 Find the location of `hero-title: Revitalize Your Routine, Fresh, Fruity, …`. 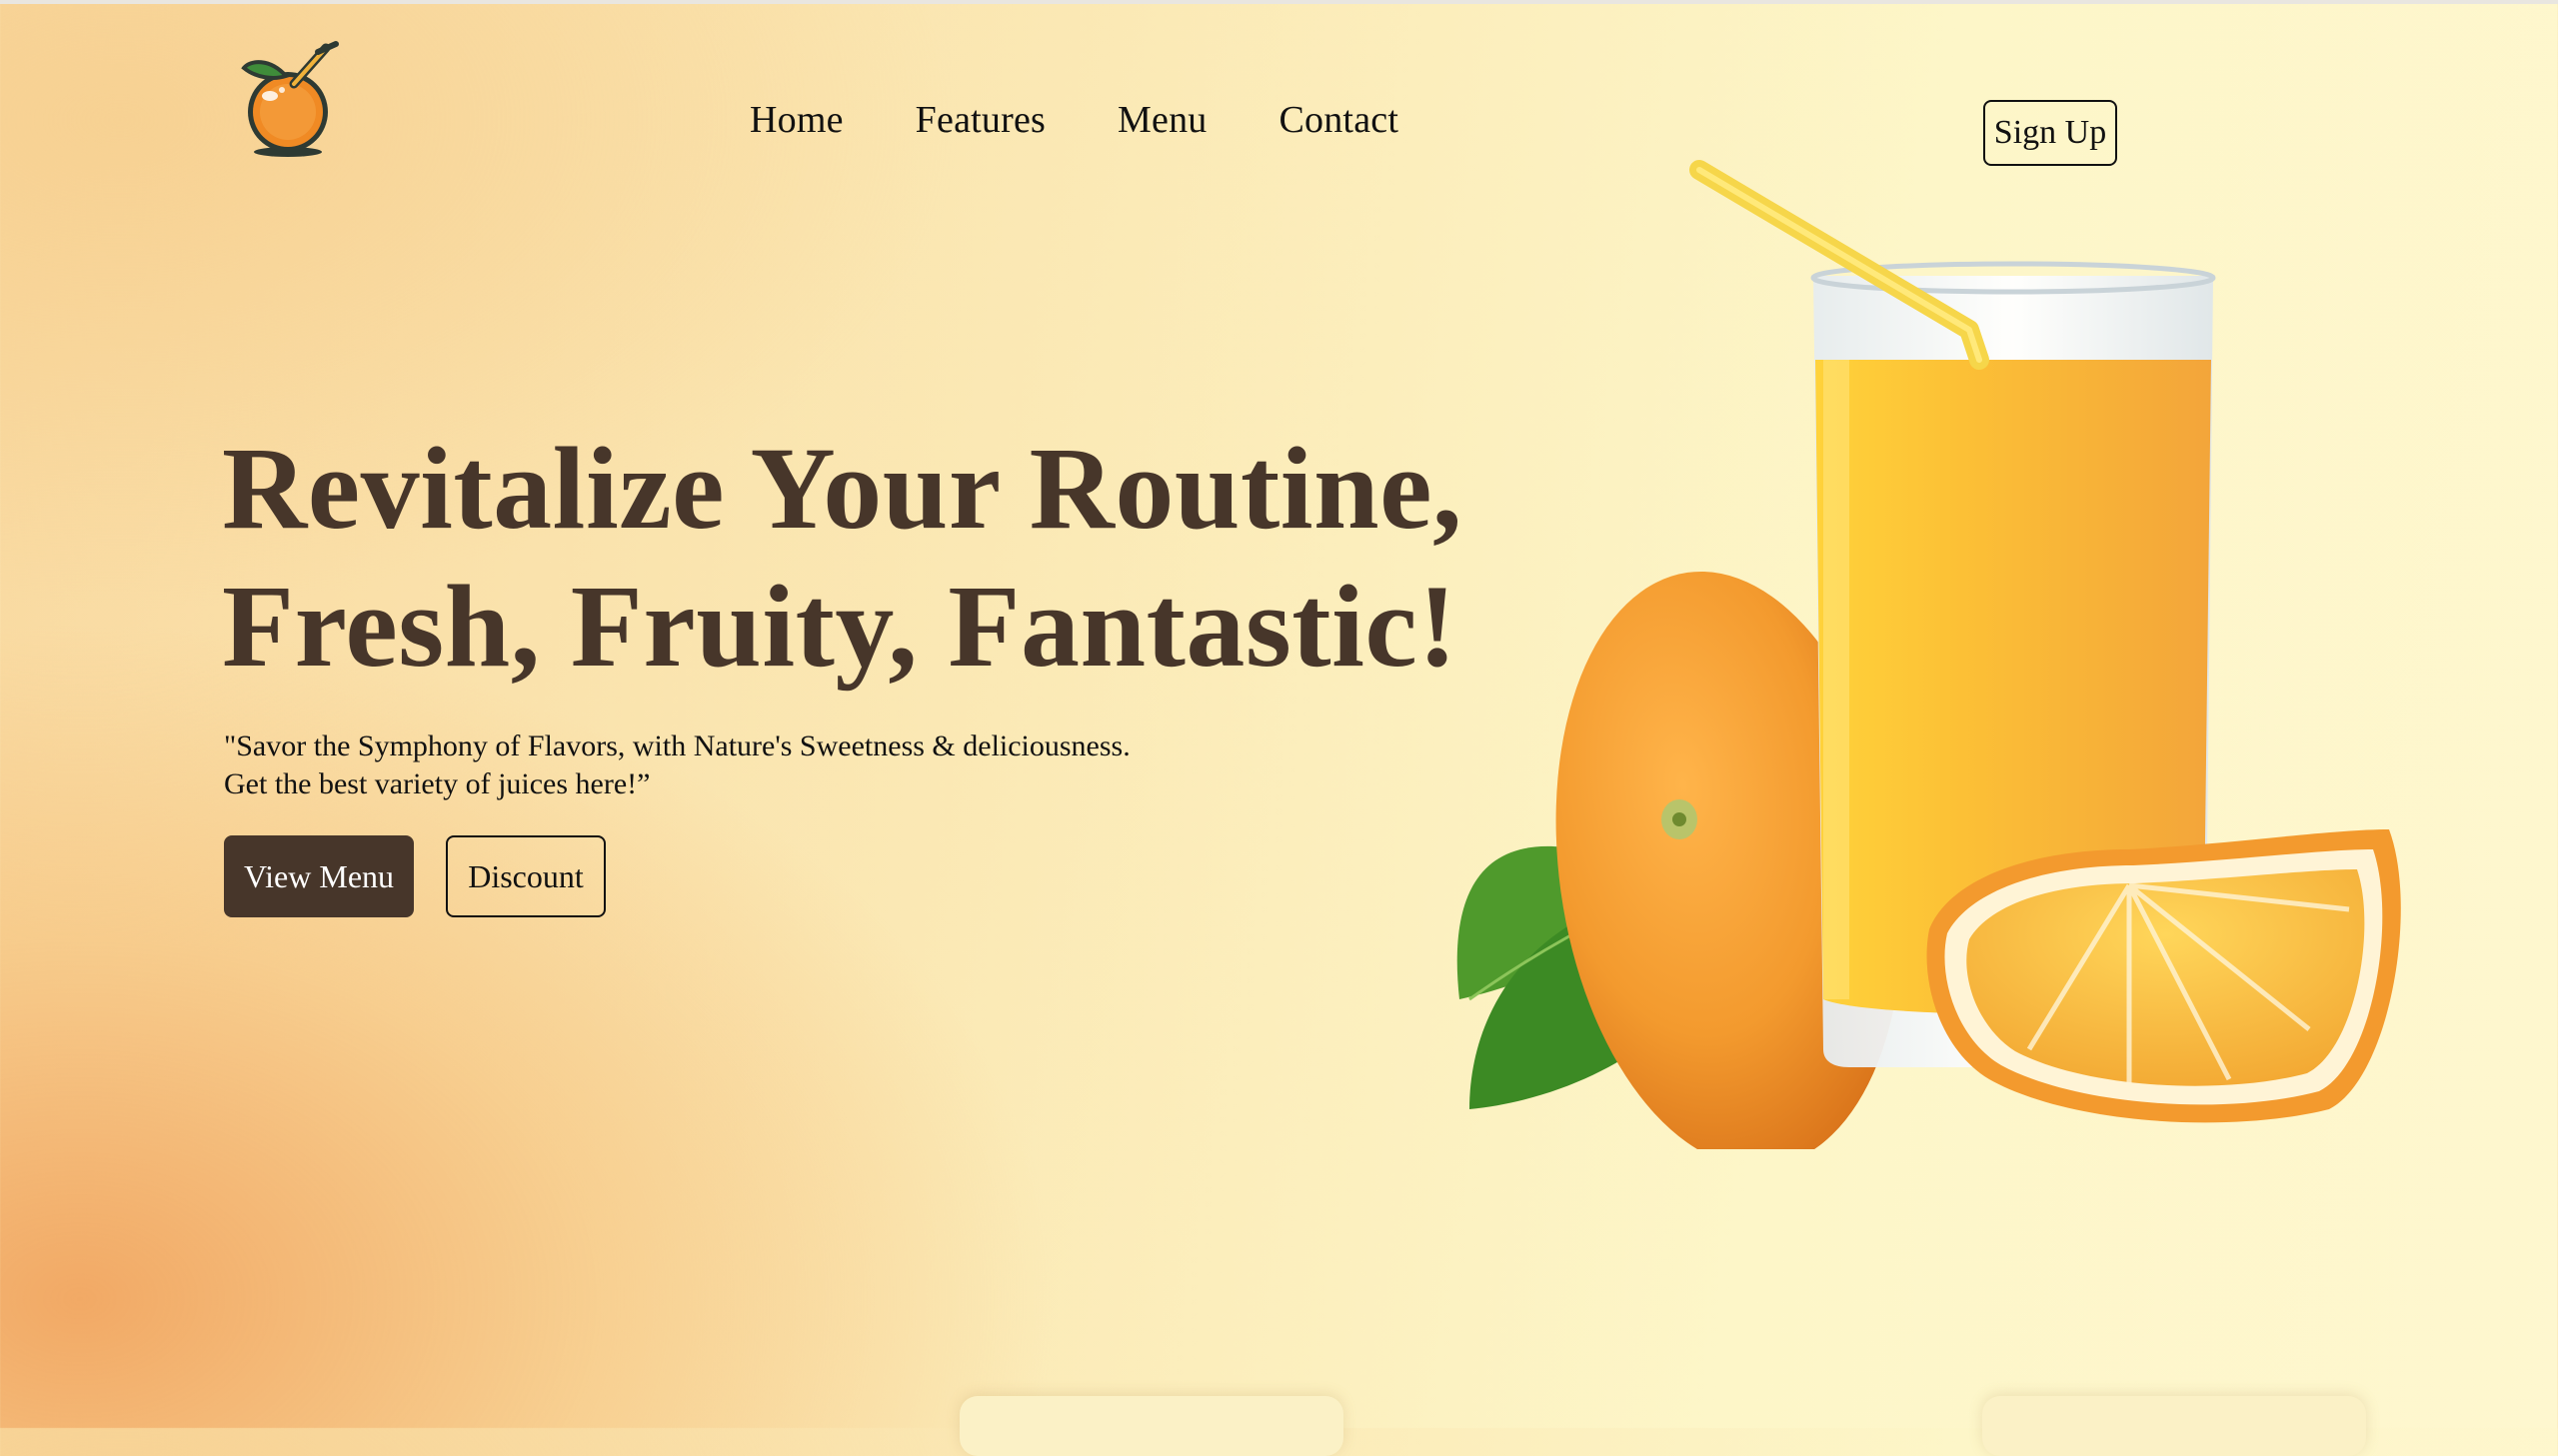

hero-title: Revitalize Your Routine, Fresh, Fruity, … is located at coordinates (842, 558).